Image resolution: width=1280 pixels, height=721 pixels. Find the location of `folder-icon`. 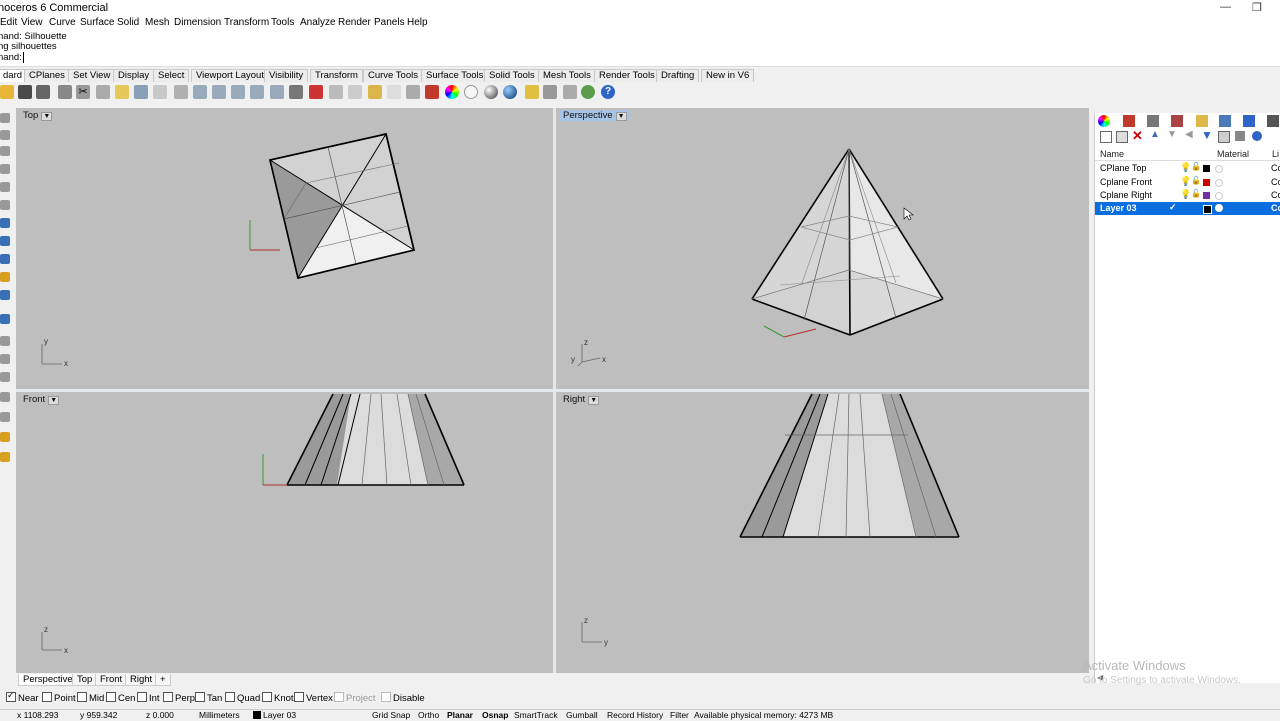

folder-icon is located at coordinates (1202, 121).